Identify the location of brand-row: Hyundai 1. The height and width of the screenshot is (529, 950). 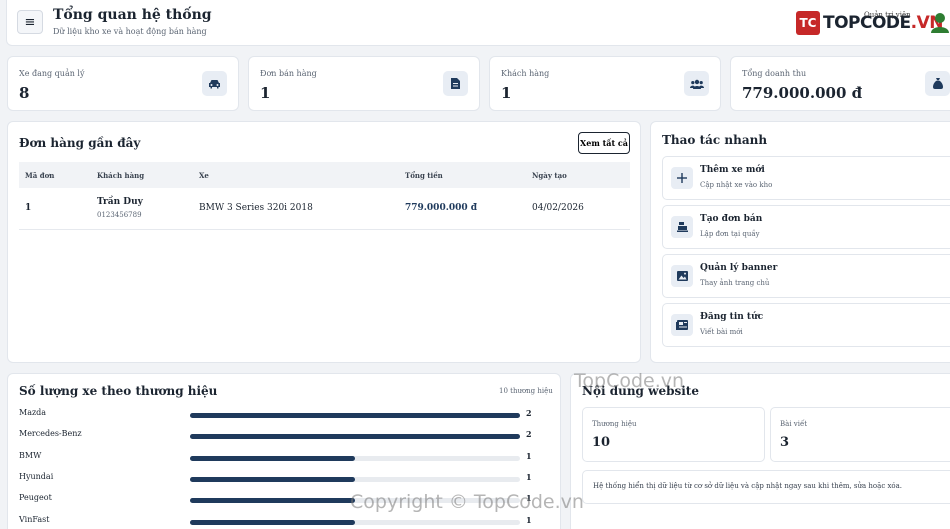
(279, 479).